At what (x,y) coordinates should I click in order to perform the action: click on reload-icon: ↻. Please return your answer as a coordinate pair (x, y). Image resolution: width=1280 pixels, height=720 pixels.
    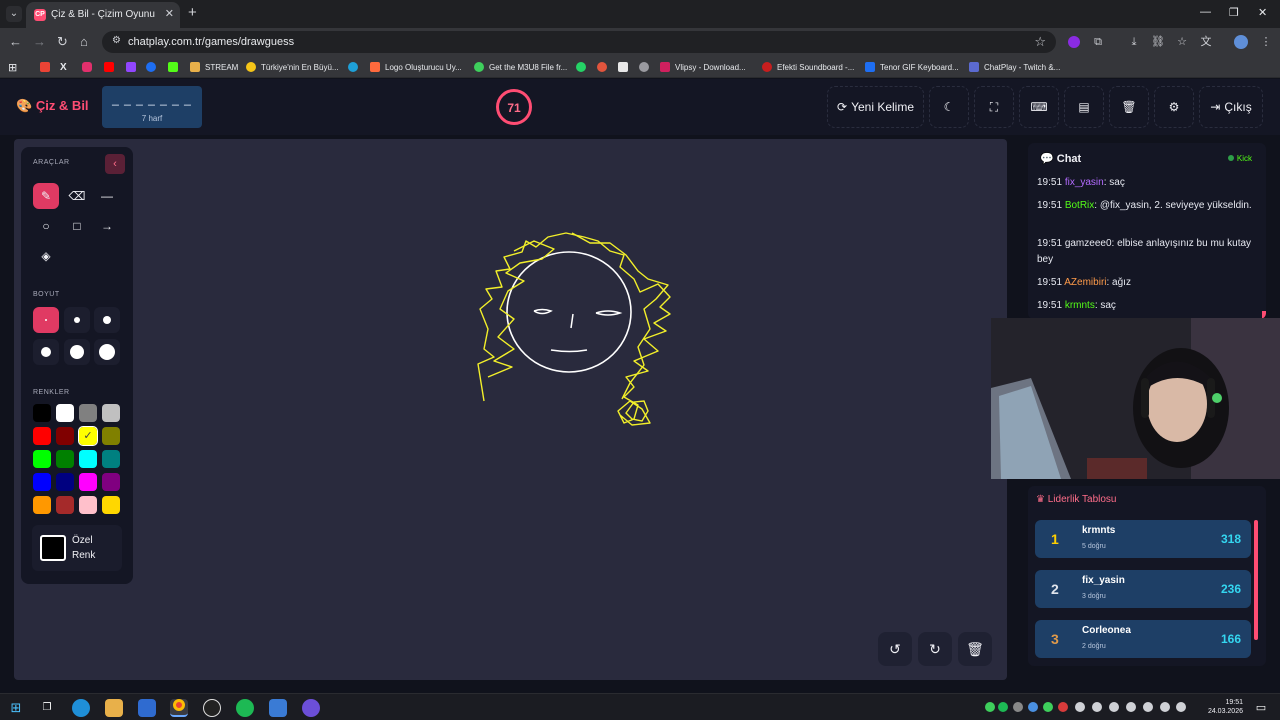
    Looking at the image, I should click on (62, 42).